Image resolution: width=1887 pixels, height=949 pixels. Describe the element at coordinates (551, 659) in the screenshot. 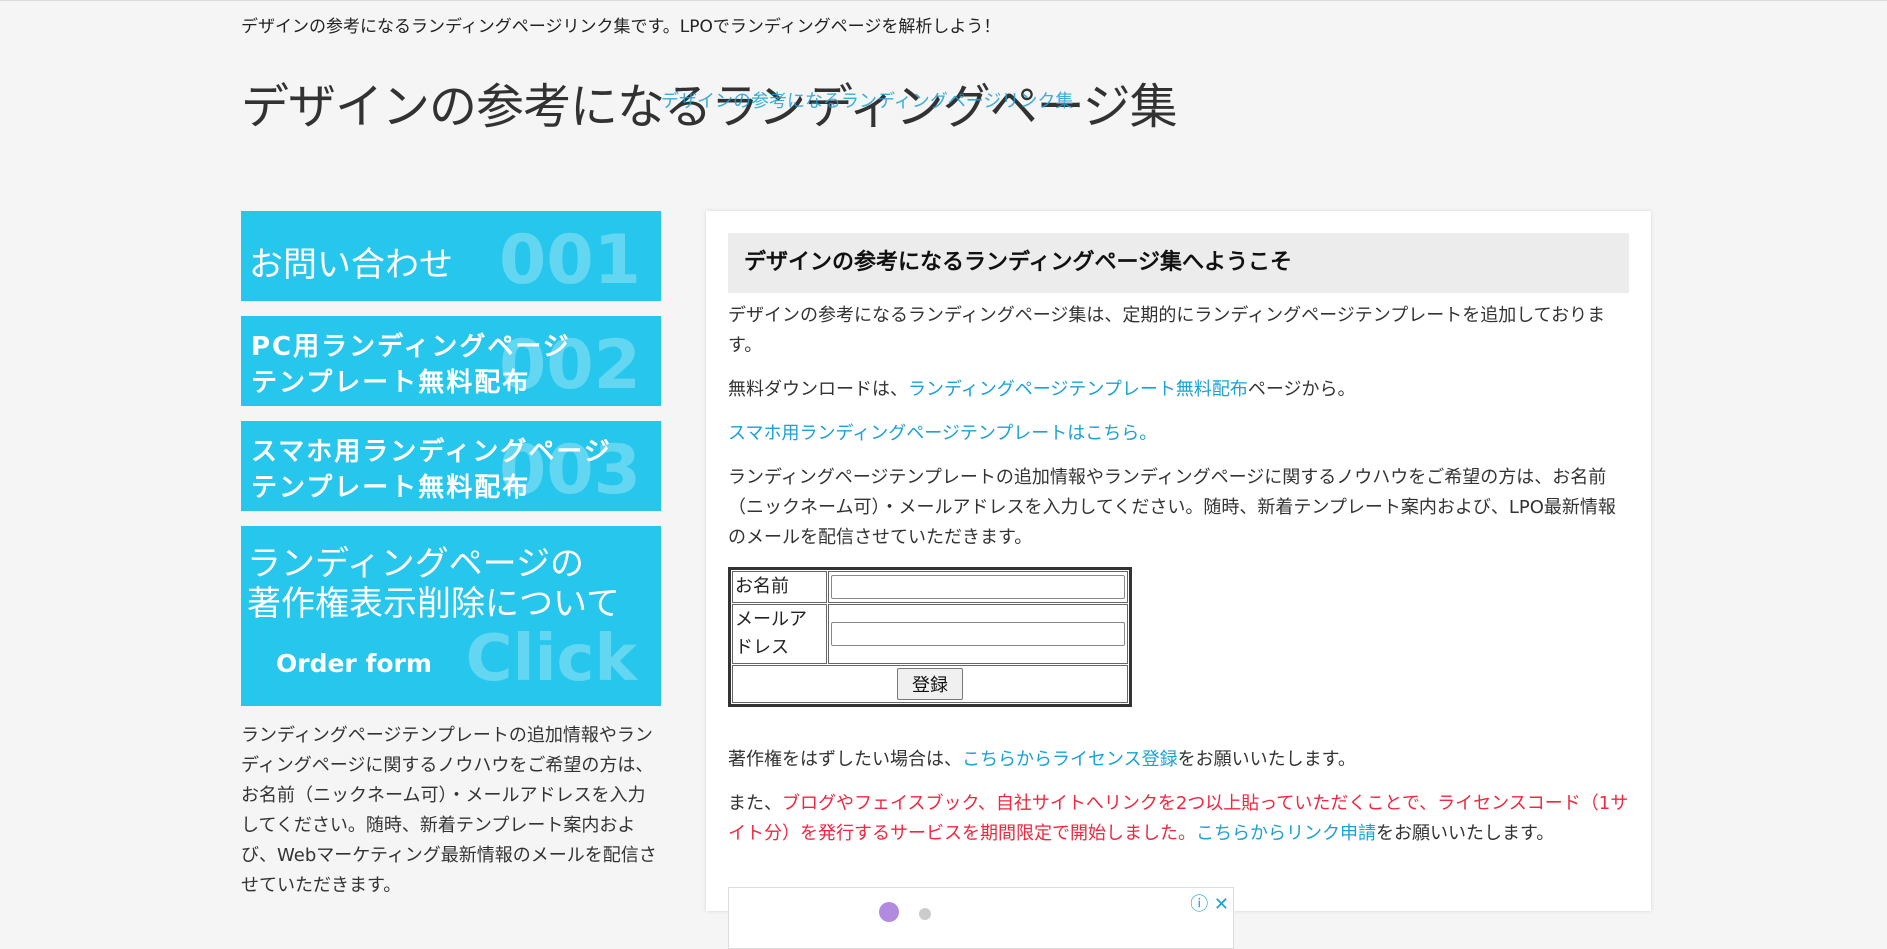

I see `banner-number: Click` at that location.